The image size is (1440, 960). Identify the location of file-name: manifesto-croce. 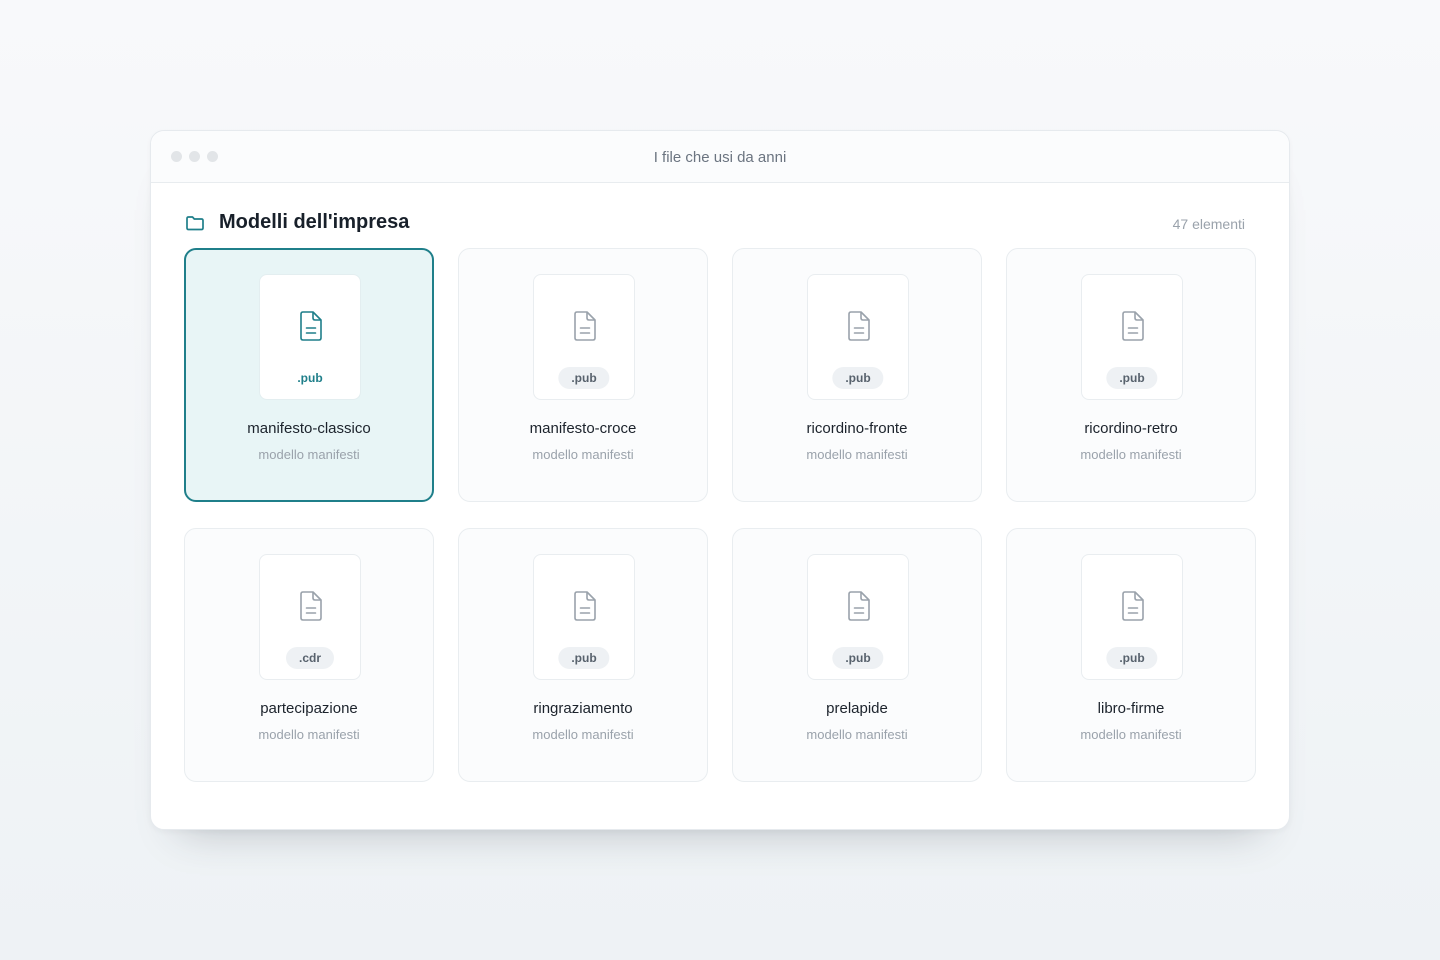
(583, 428).